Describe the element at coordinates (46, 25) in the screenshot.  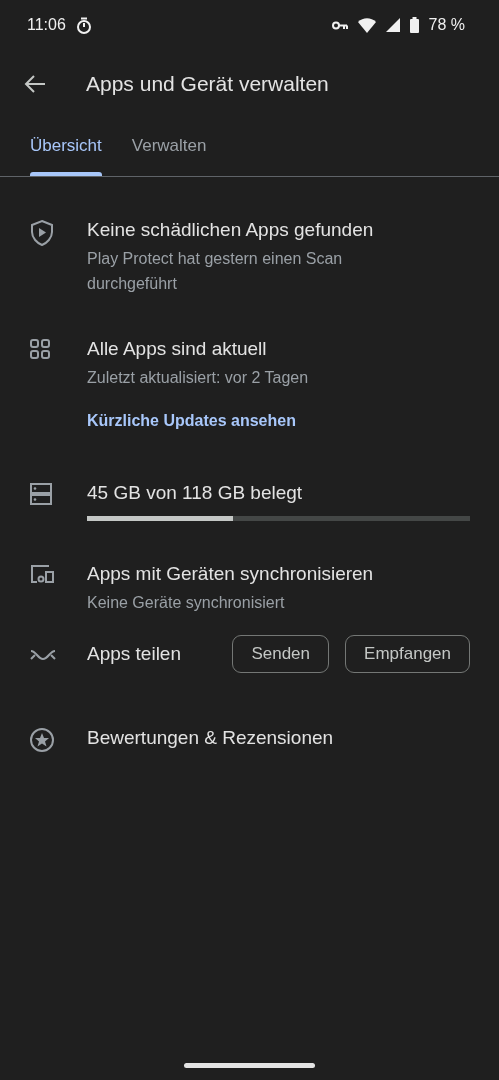
I see `time: 11:06` at that location.